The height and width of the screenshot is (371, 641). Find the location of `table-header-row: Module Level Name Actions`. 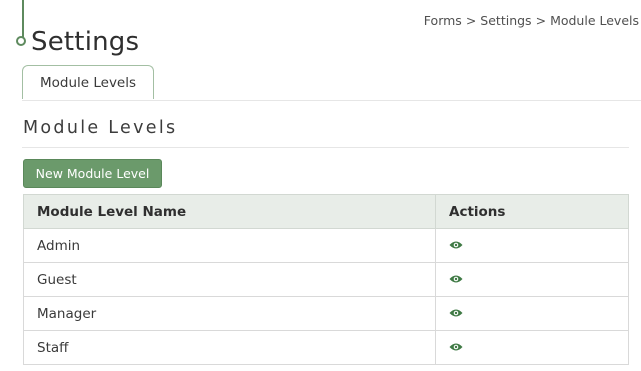

table-header-row: Module Level Name Actions is located at coordinates (326, 211).